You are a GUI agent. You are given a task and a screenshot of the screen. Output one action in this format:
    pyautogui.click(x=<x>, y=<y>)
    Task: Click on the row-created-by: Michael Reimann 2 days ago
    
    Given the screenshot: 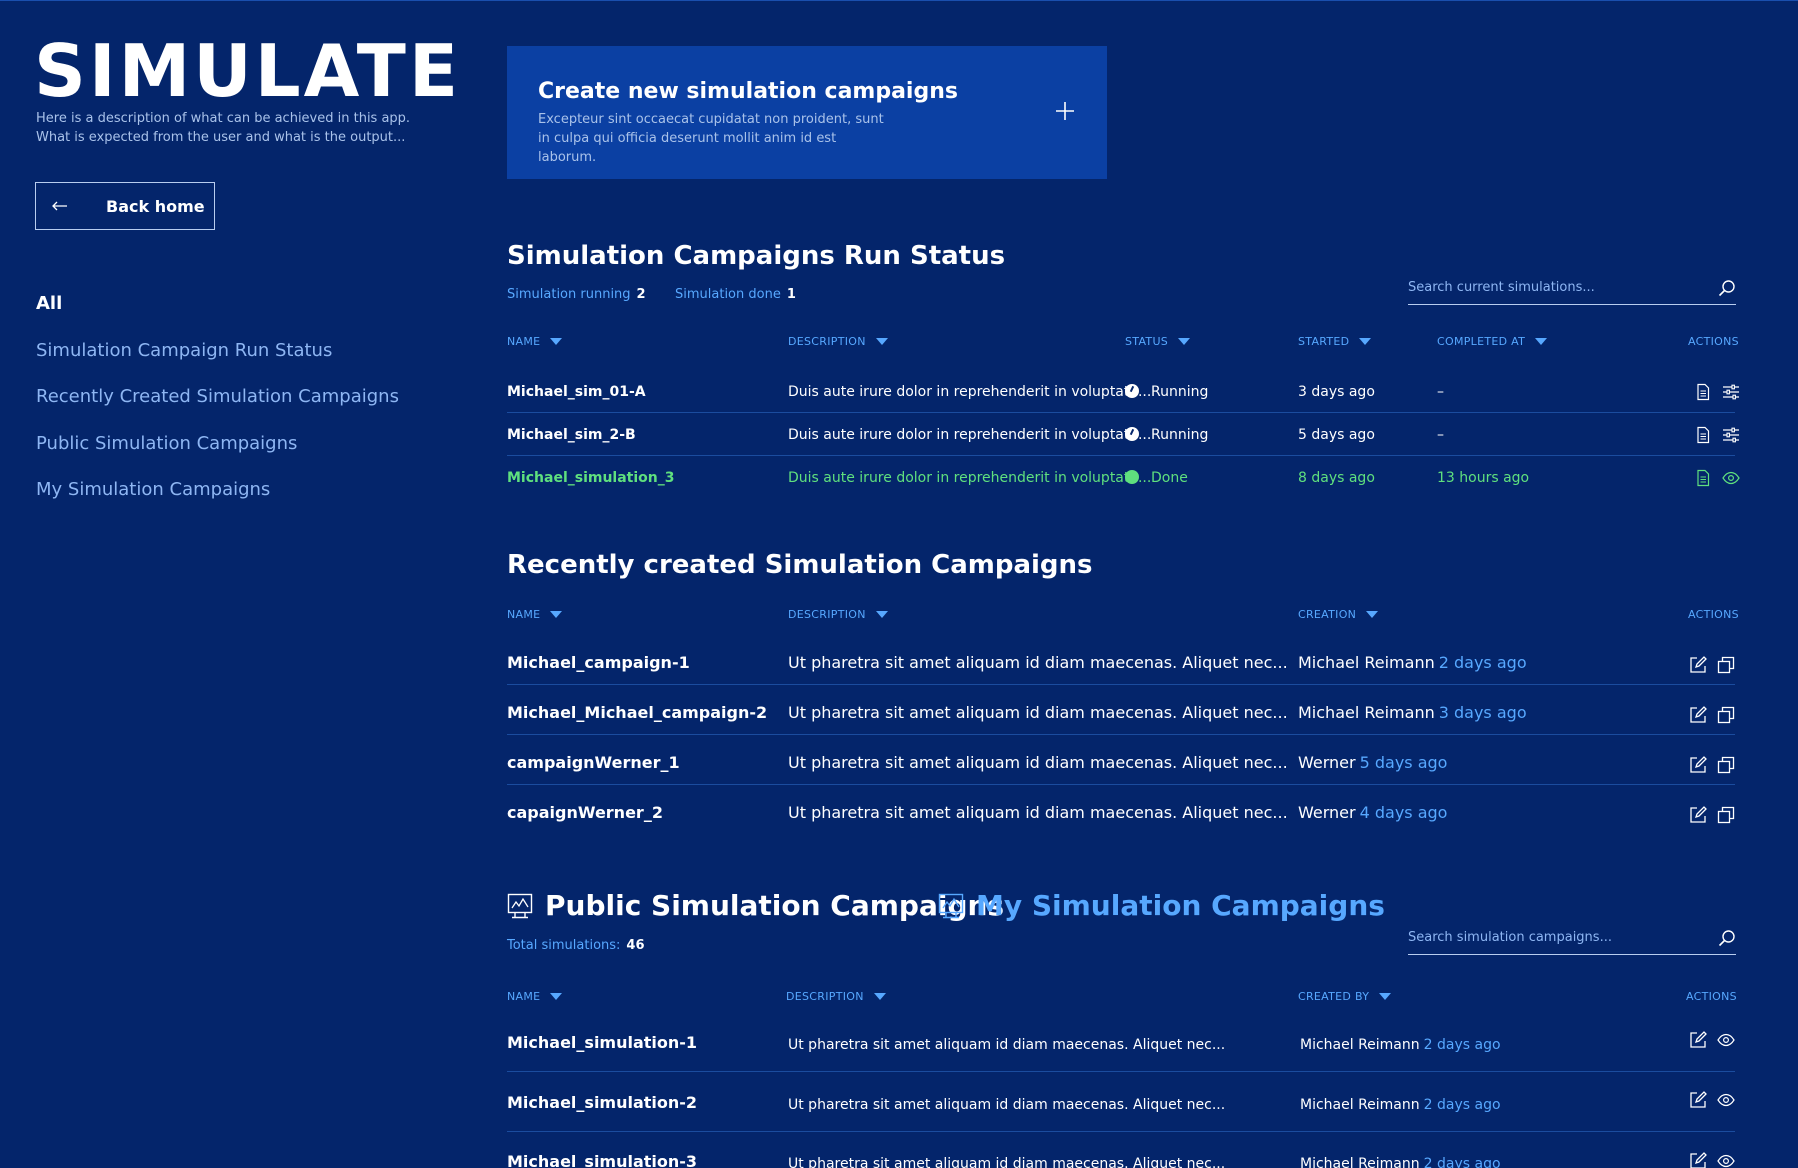 What is the action you would take?
    pyautogui.click(x=1400, y=1045)
    